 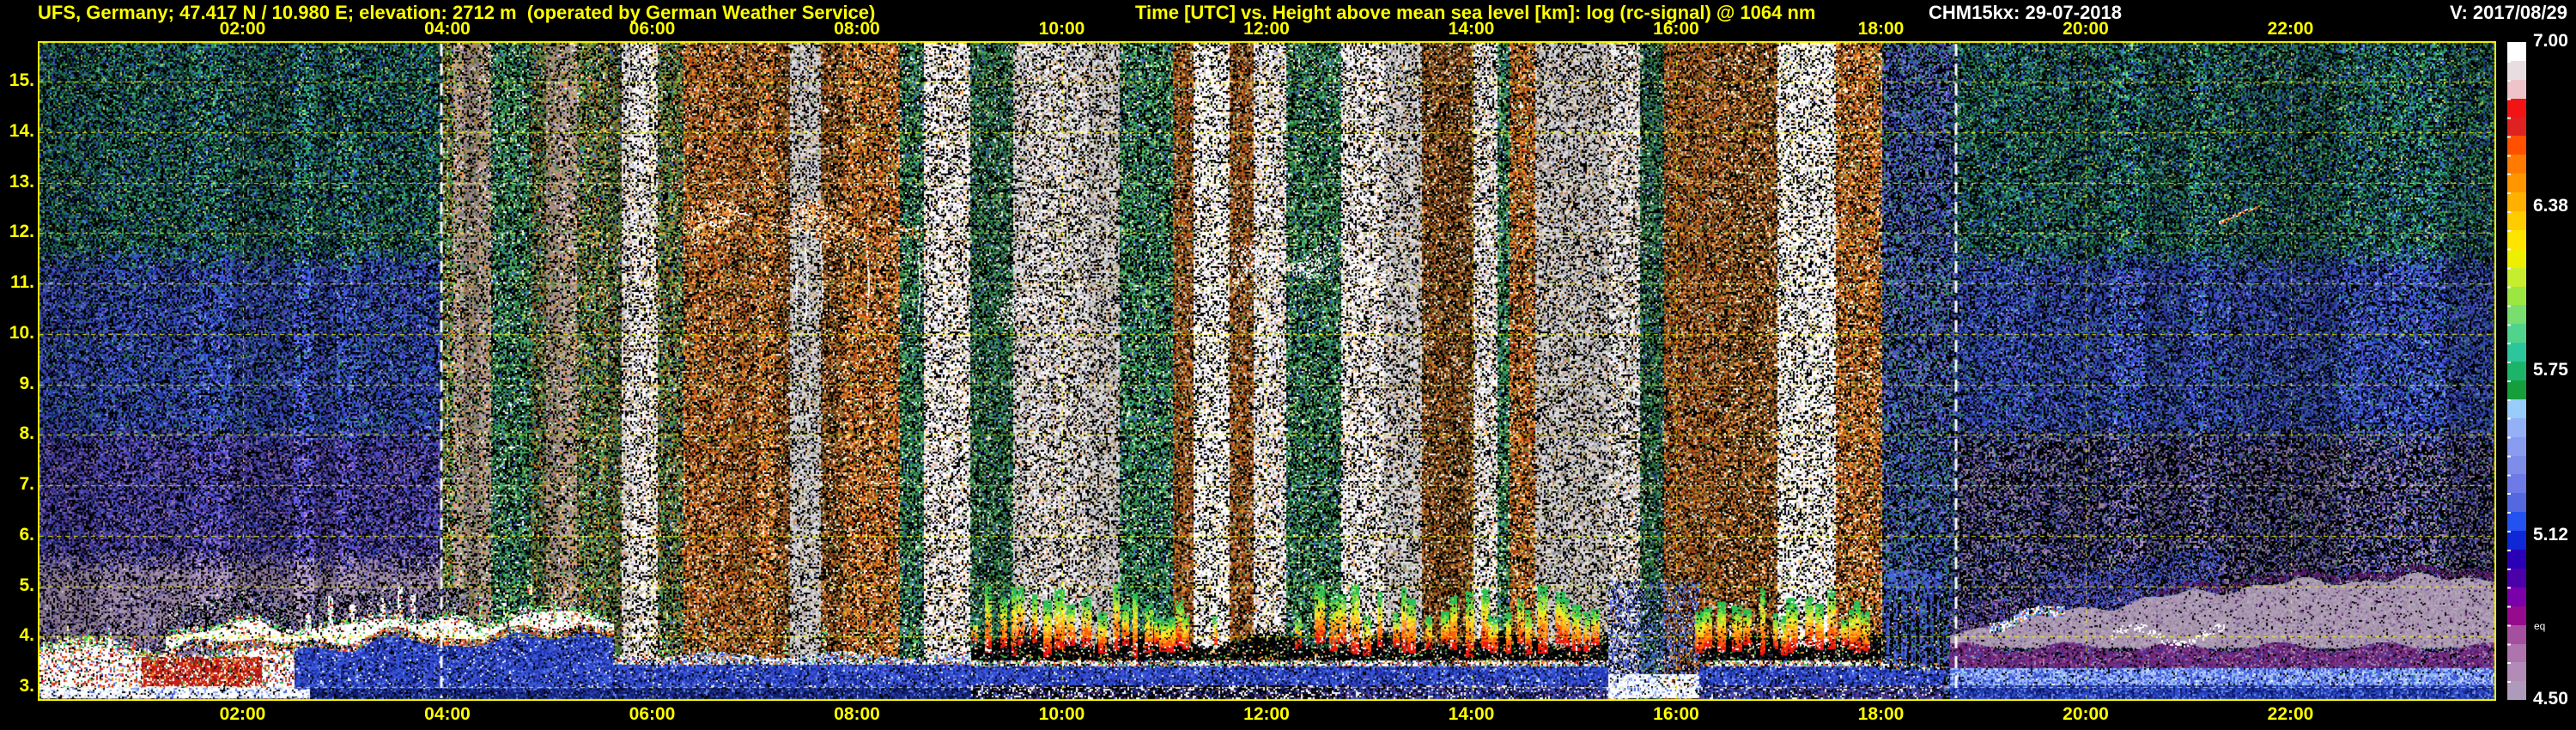 I want to click on y-tick-label: 10., so click(x=21, y=332).